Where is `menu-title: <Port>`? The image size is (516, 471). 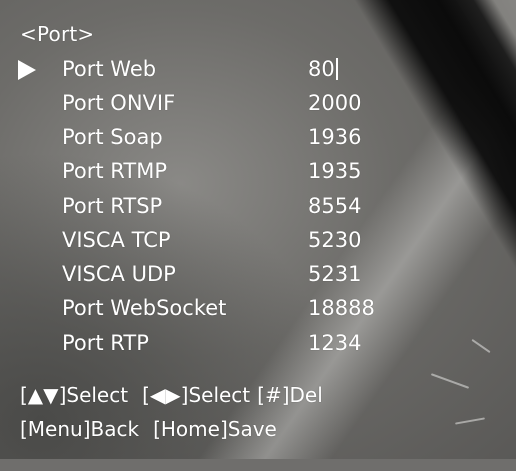
menu-title: <Port> is located at coordinates (57, 34).